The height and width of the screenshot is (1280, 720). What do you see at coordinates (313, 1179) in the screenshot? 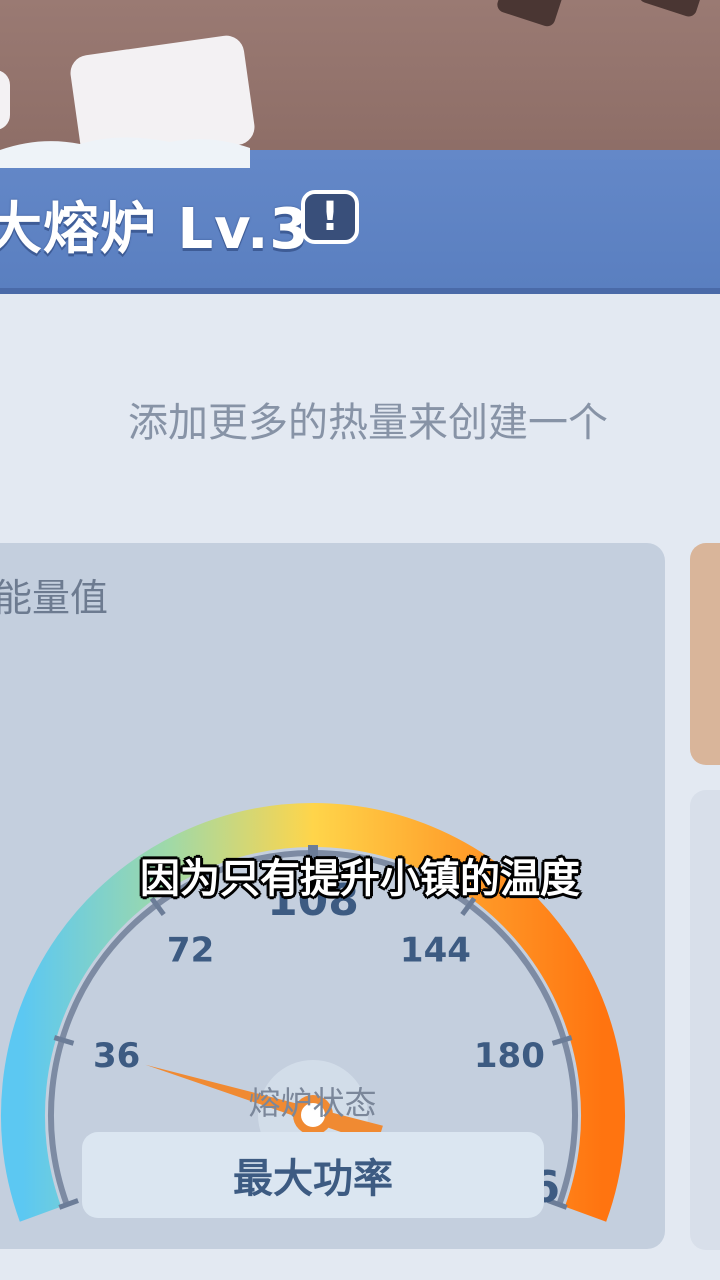
I see `status-value: 最大功率` at bounding box center [313, 1179].